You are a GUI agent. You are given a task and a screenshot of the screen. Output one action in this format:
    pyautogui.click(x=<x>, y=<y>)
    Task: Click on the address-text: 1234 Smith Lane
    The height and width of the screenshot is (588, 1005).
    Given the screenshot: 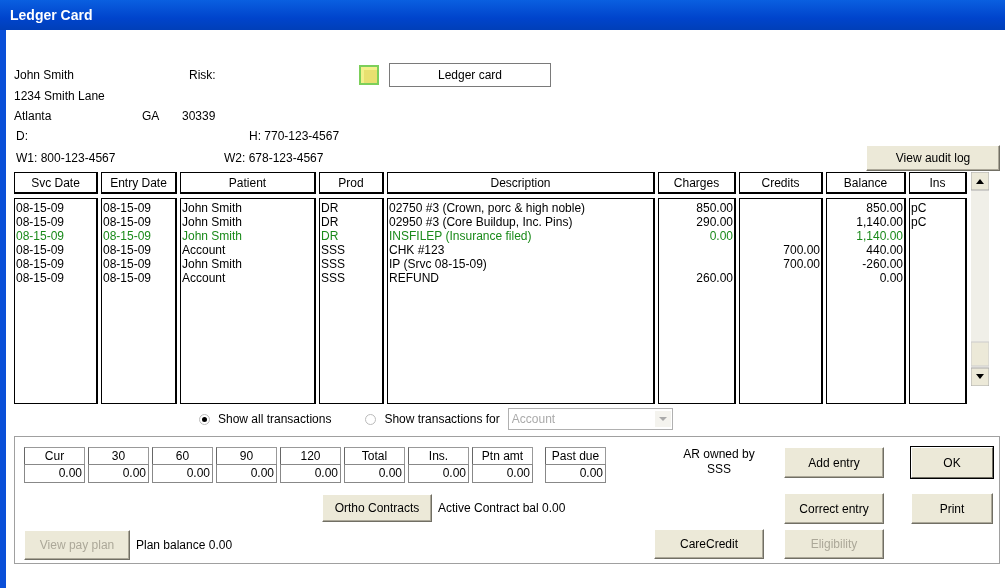 What is the action you would take?
    pyautogui.click(x=59, y=96)
    